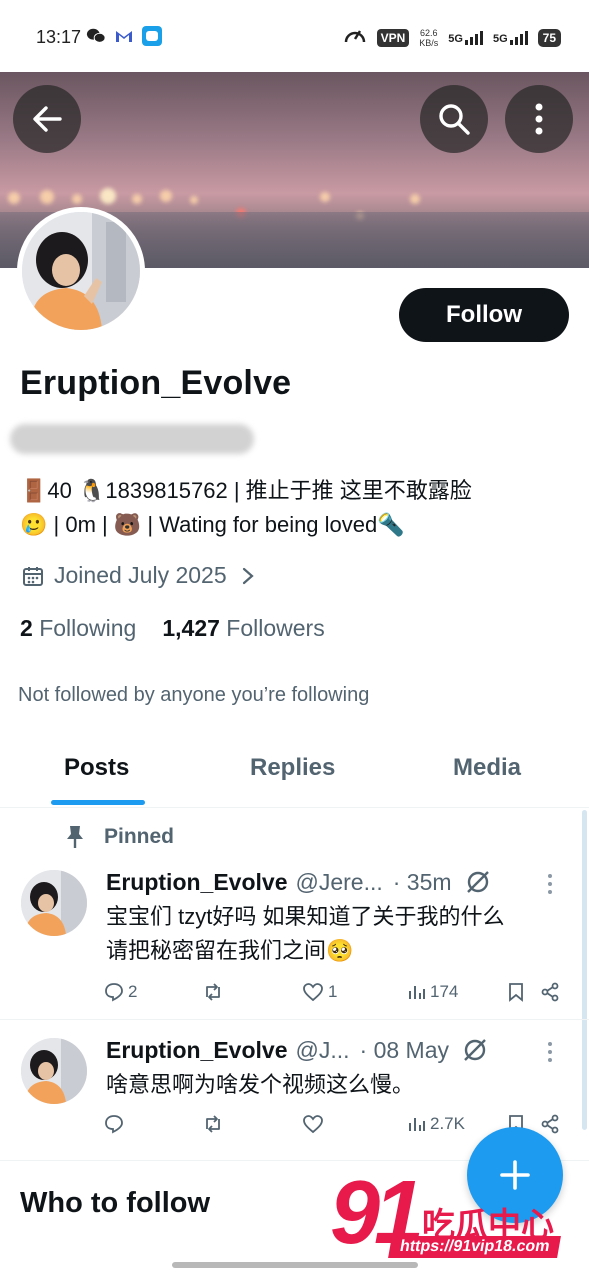 This screenshot has width=589, height=1280. I want to click on speedometer-icon, so click(355, 37).